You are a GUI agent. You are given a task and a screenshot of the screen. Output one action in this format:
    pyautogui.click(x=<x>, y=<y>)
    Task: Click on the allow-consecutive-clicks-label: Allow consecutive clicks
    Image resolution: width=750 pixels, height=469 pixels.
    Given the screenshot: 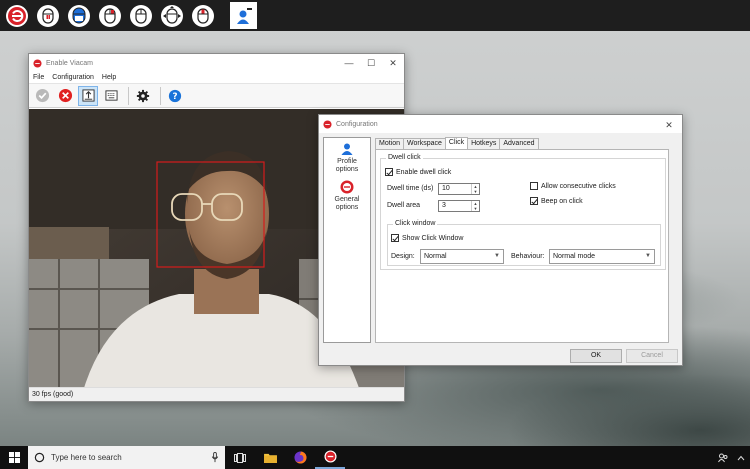 What is the action you would take?
    pyautogui.click(x=578, y=186)
    